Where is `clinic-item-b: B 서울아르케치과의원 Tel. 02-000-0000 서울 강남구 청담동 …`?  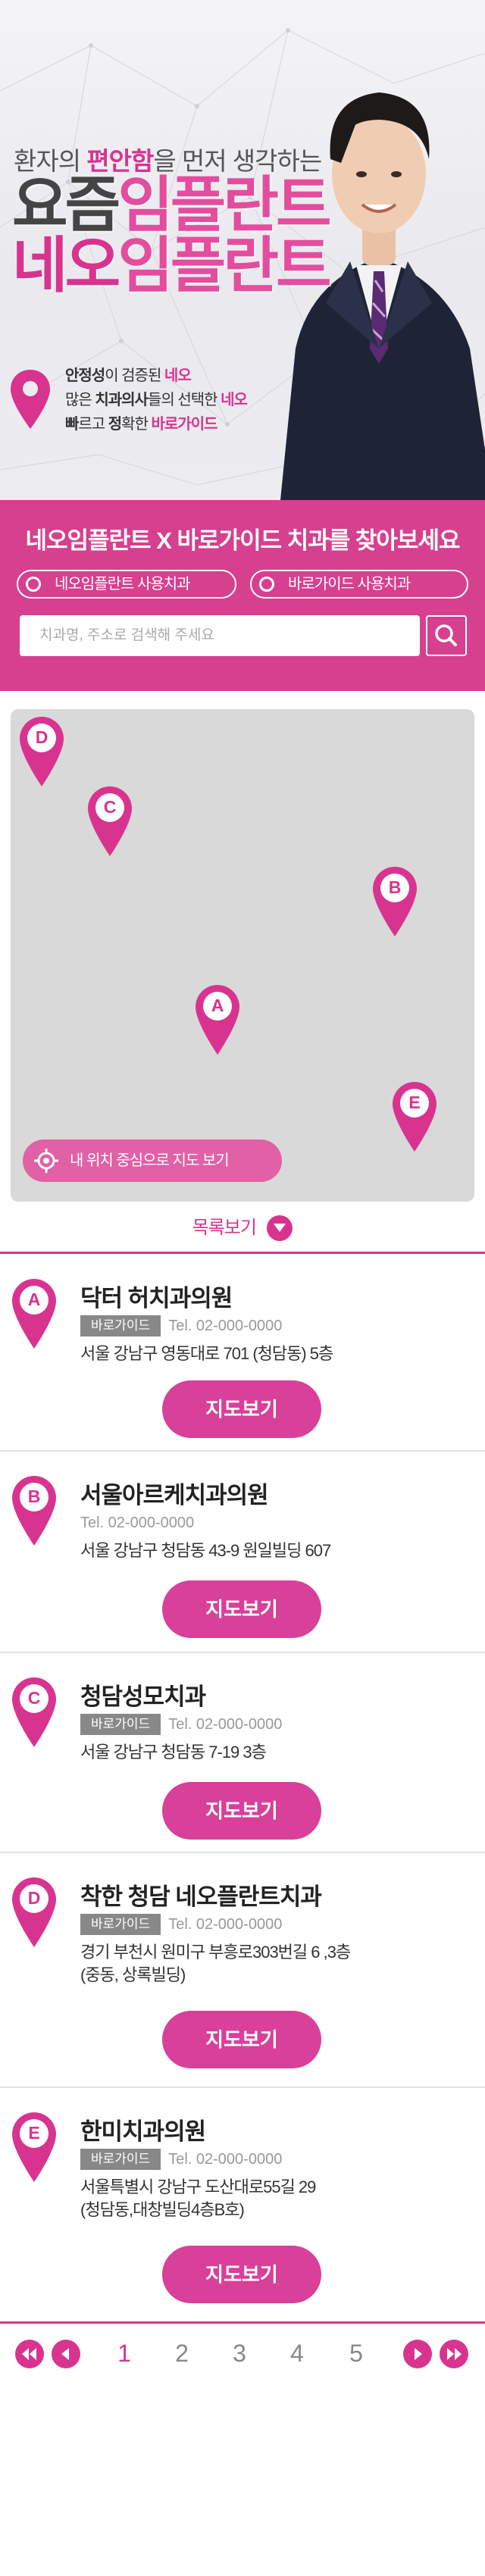
clinic-item-b: B 서울아르케치과의원 Tel. 02-000-0000 서울 강남구 청담동 … is located at coordinates (242, 1552).